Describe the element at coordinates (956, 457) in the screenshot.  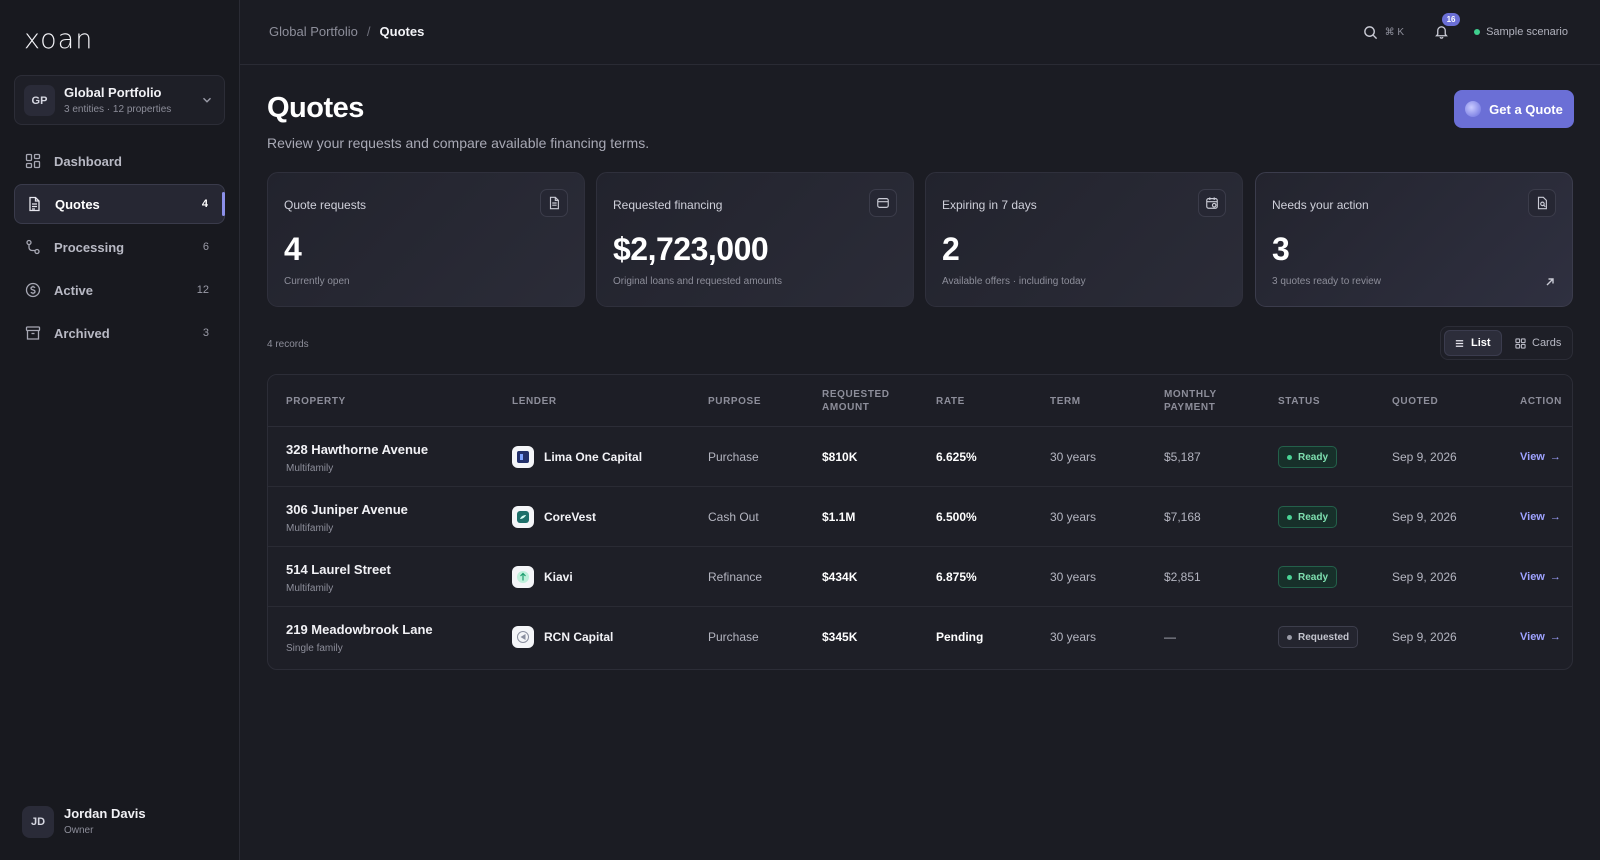
I see `rate-cell: 6.625%` at that location.